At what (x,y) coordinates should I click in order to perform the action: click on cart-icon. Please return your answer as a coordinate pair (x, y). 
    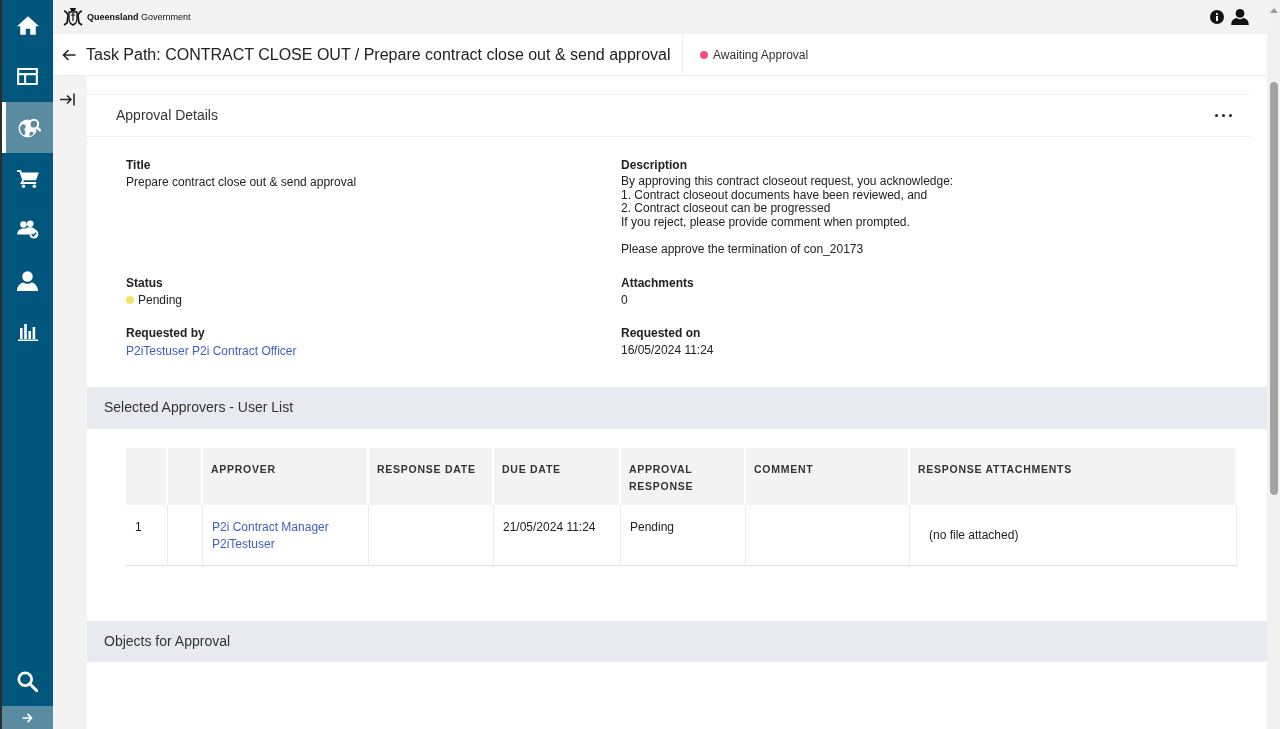
    Looking at the image, I should click on (27, 178).